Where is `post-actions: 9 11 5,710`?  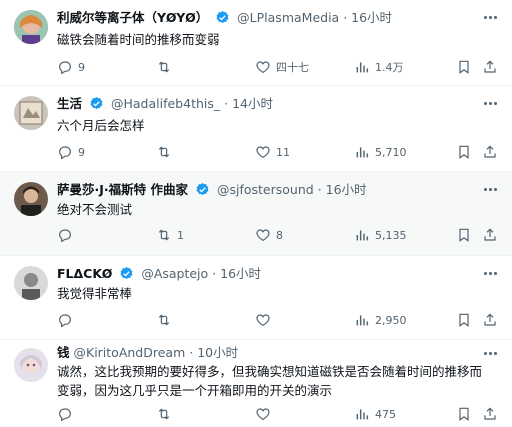
post-actions: 9 11 5,710 is located at coordinates (279, 152).